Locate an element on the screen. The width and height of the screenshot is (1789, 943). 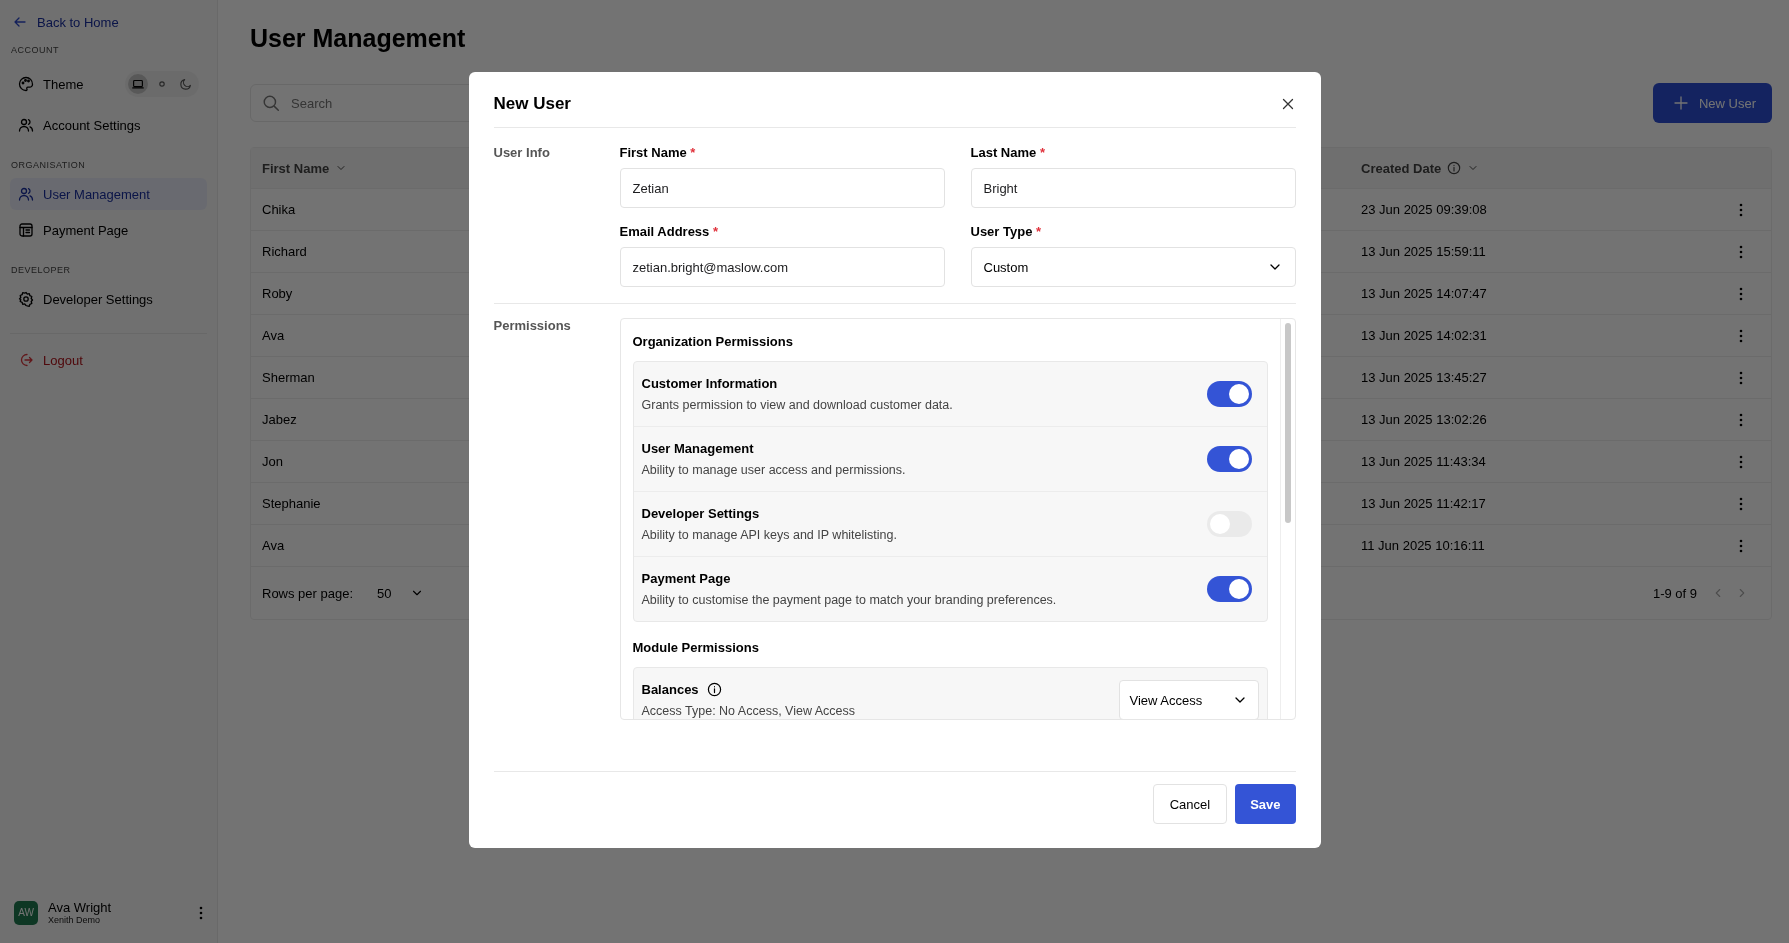
permission-description: Access Type: No Access, View Access is located at coordinates (748, 711).